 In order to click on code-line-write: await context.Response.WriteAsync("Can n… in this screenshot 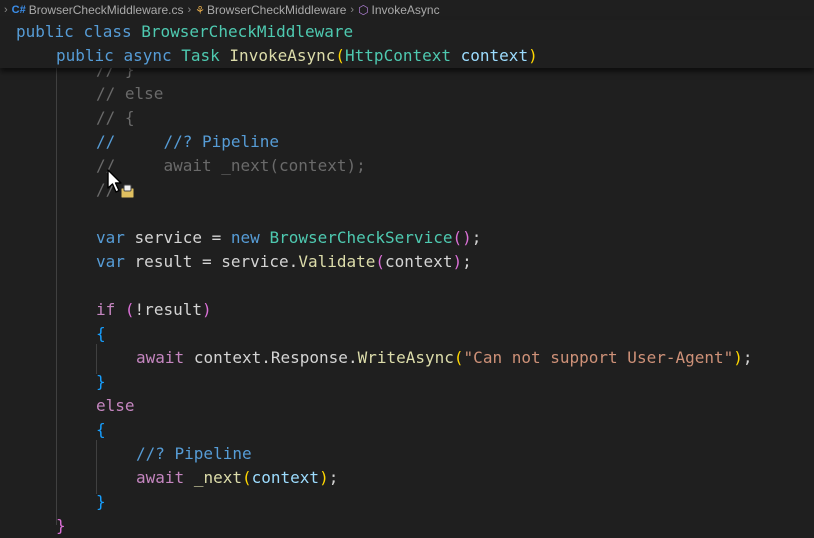, I will do `click(444, 357)`.